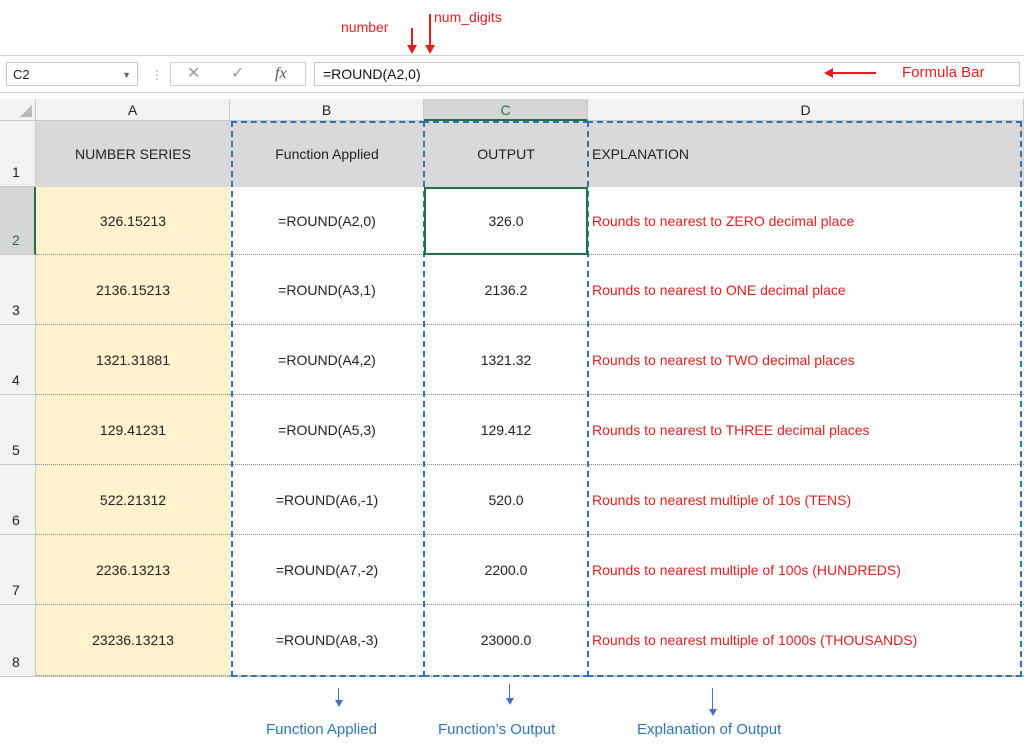 The width and height of the screenshot is (1024, 754). What do you see at coordinates (18, 570) in the screenshot?
I see `row-header-7: 7` at bounding box center [18, 570].